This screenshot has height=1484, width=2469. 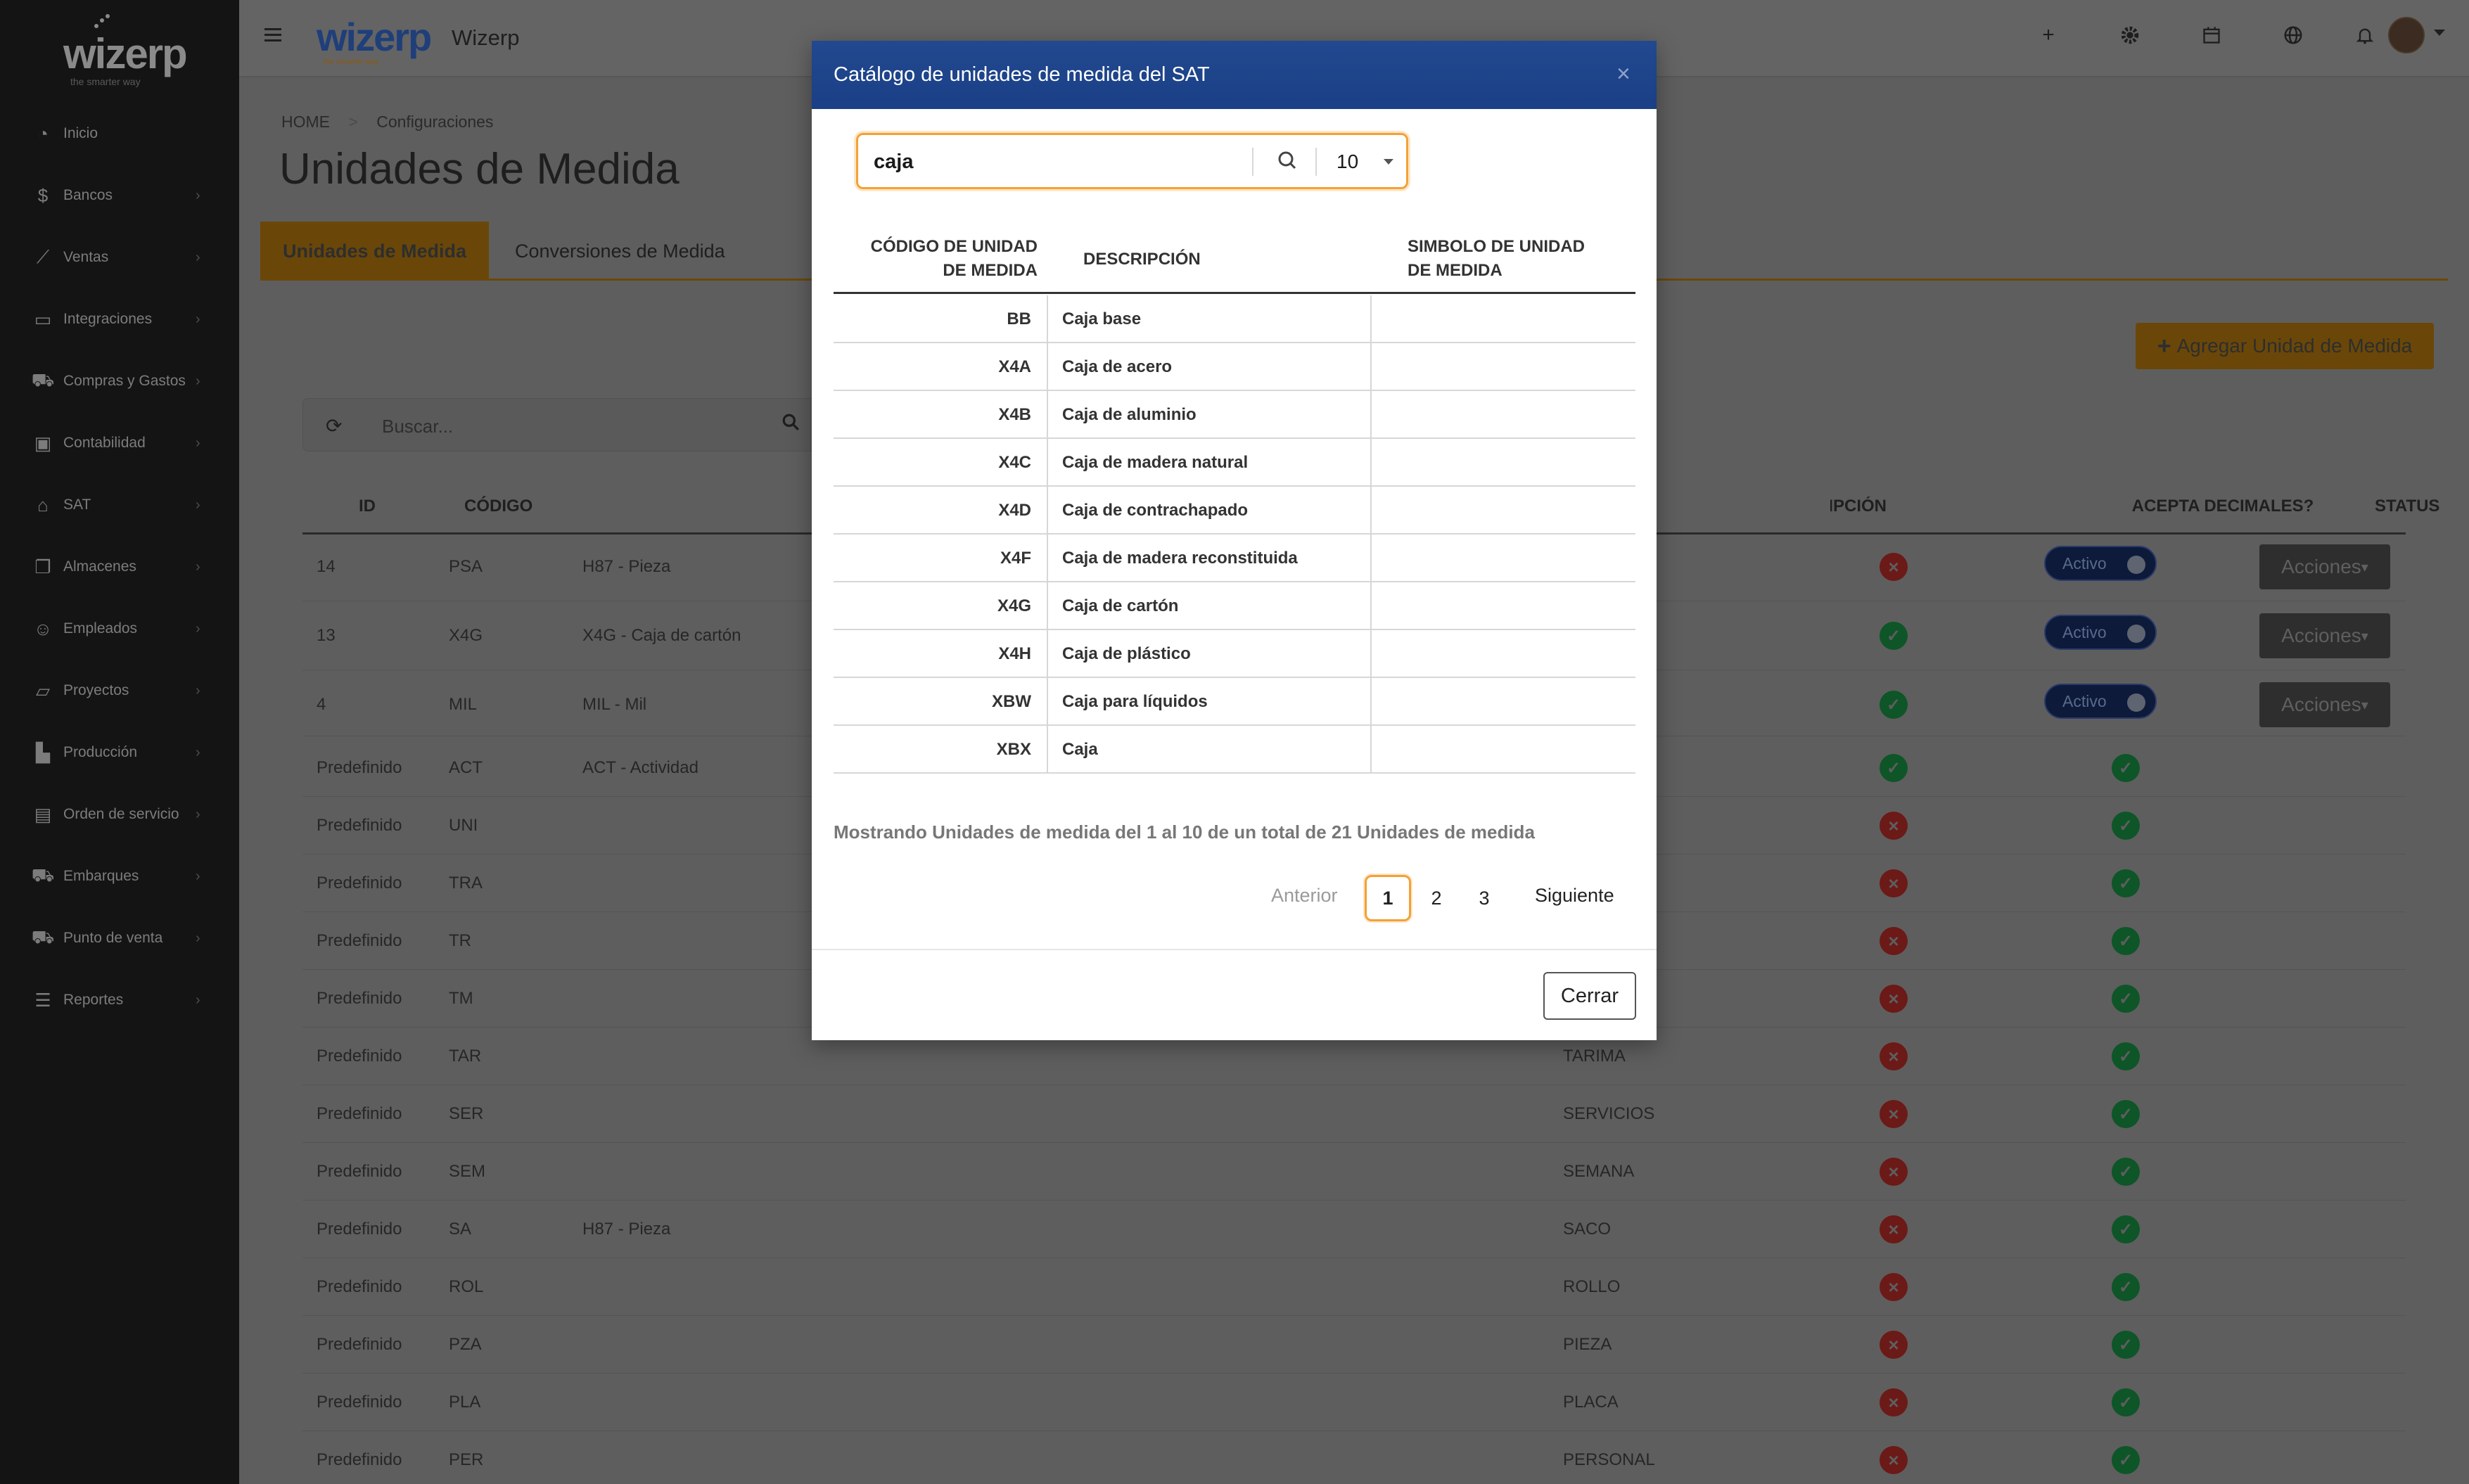 I want to click on calendar-icon, so click(x=2211, y=35).